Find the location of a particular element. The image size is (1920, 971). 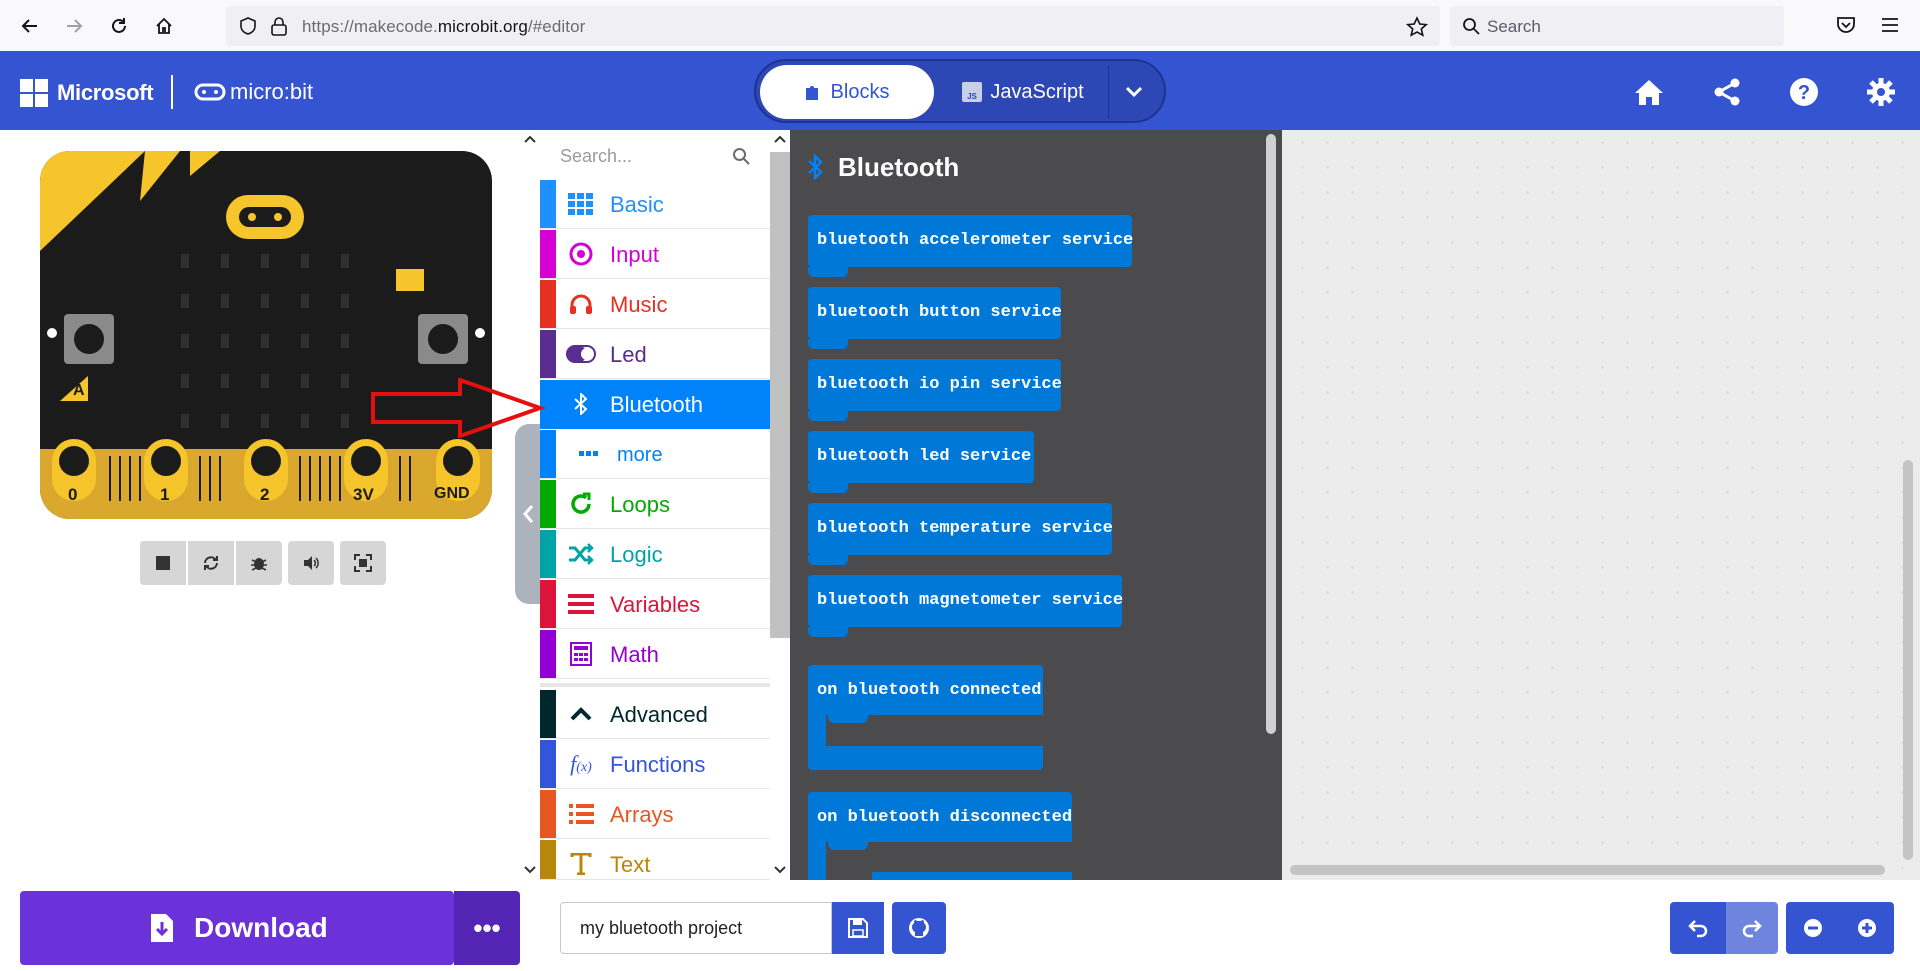

category-bluetooth: Bluetooth is located at coordinates (655, 404).